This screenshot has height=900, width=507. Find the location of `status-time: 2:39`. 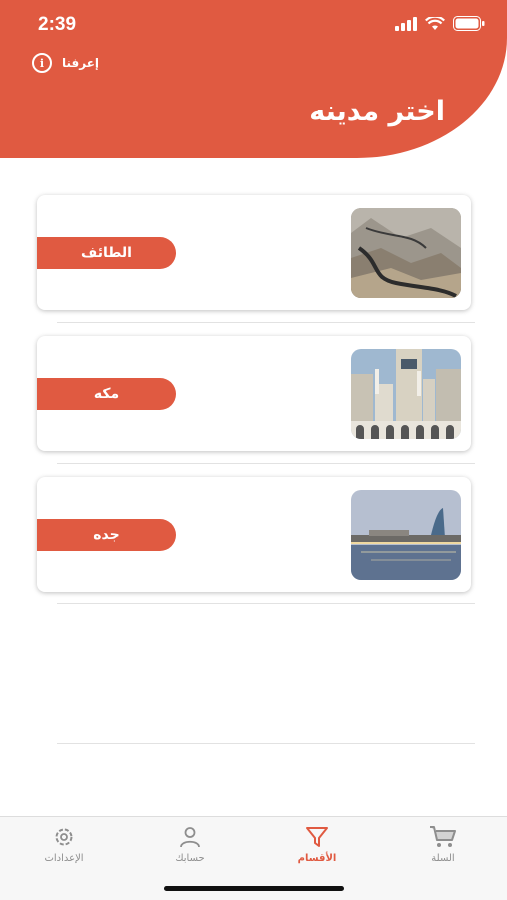

status-time: 2:39 is located at coordinates (57, 24).